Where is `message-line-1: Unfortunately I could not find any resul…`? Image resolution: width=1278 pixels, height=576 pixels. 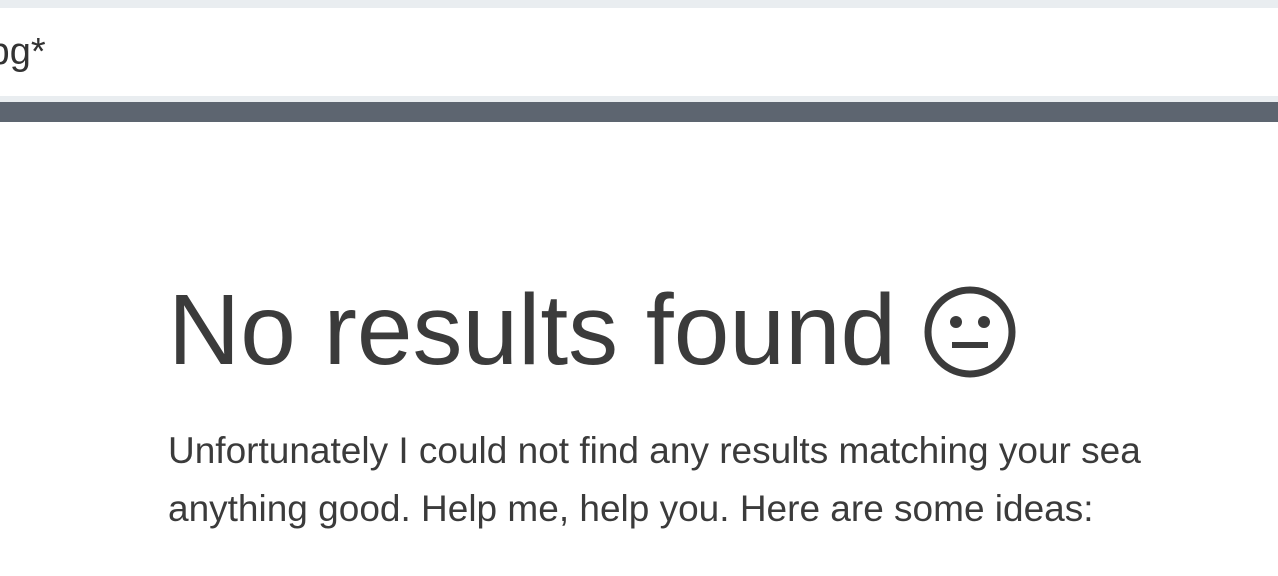
message-line-1: Unfortunately I could not find any resul… is located at coordinates (654, 450).